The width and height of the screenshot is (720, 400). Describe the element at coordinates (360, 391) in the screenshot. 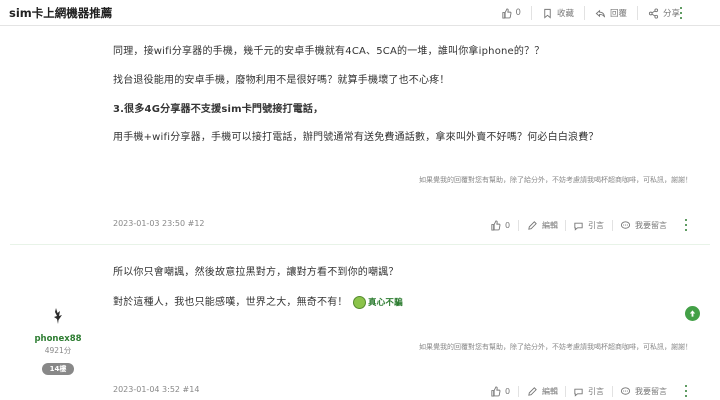

I see `post-footer: 2023-01-04 3:52 #14 0 編輯 引言 我要留言` at that location.